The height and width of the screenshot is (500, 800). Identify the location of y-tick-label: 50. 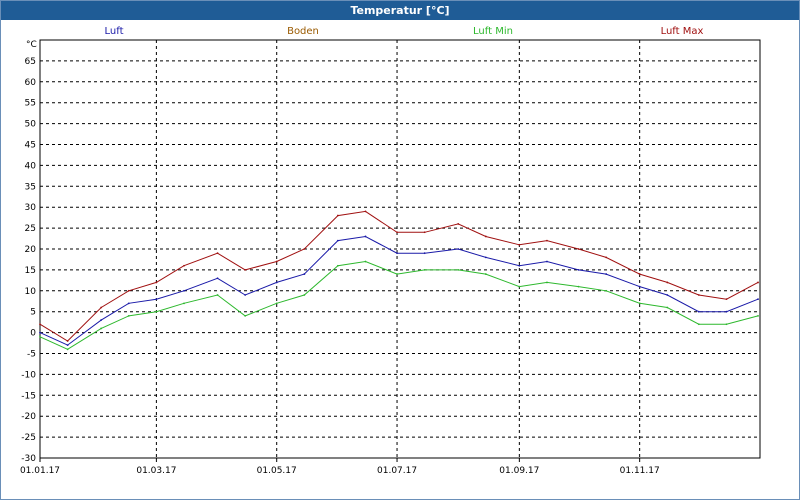
(31, 125).